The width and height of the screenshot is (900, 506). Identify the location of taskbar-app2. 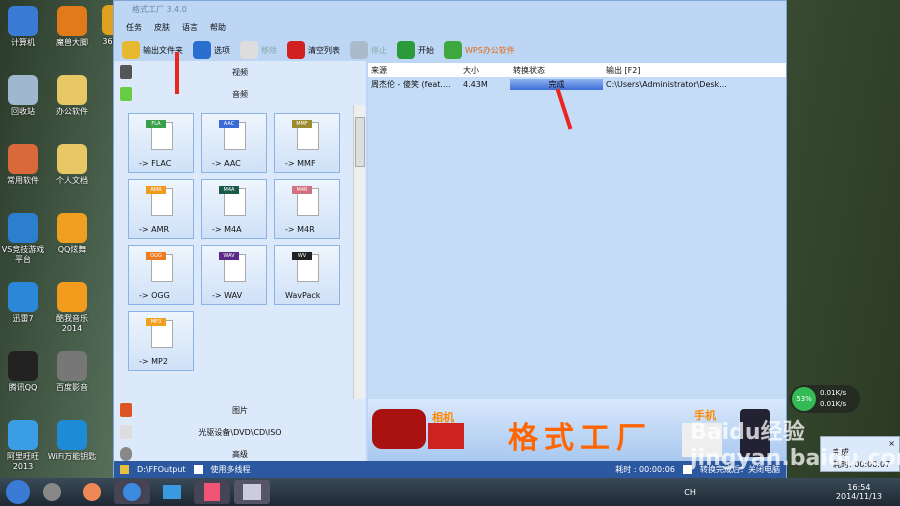
(212, 492).